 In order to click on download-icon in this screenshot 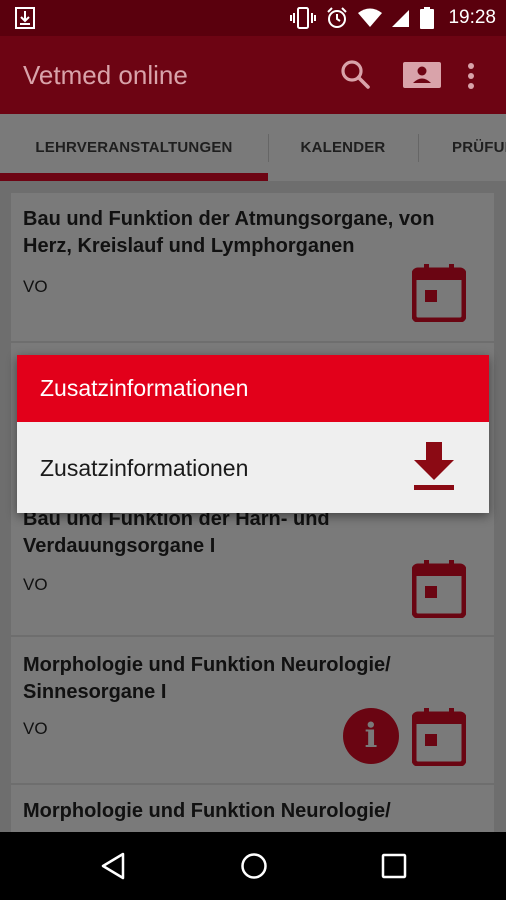, I will do `click(434, 467)`.